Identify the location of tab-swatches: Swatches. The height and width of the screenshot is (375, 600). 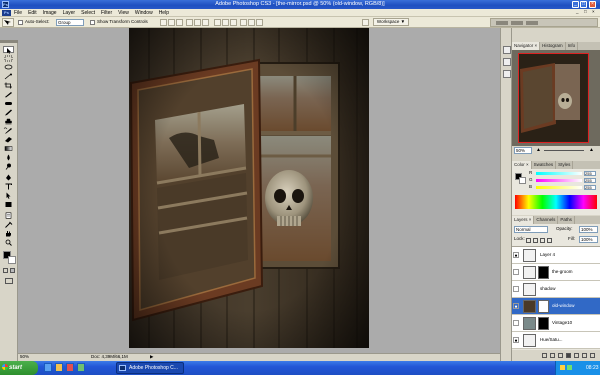
(544, 165).